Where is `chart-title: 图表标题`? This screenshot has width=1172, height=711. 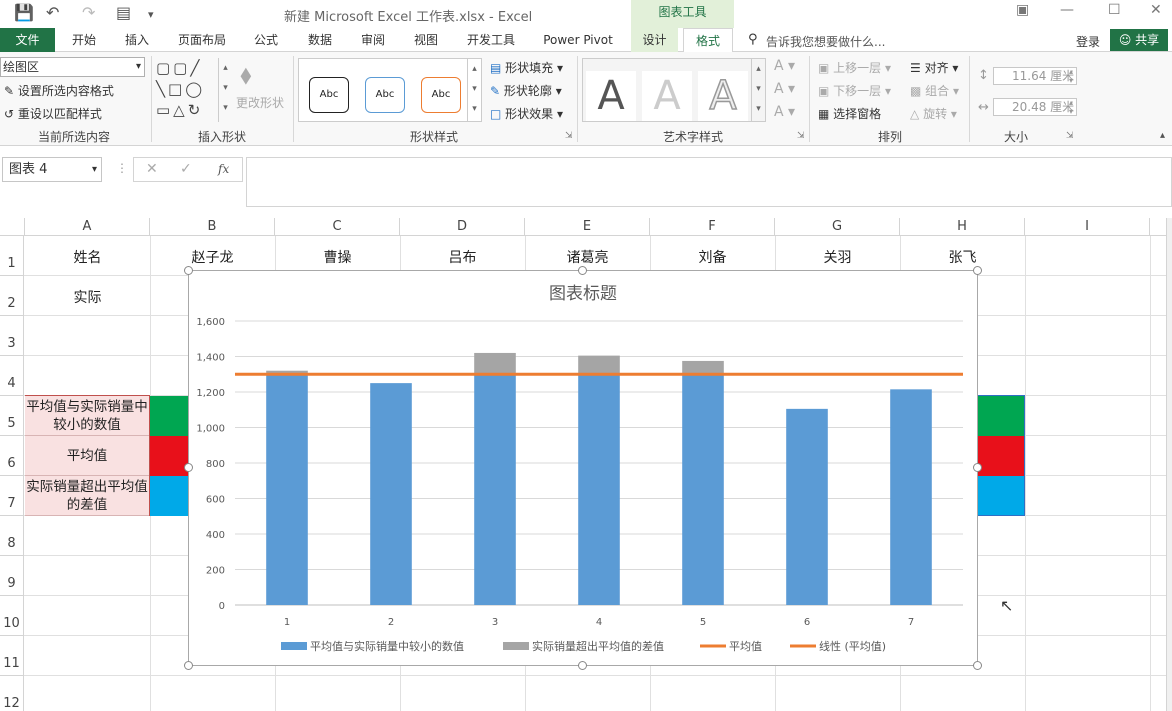 chart-title: 图表标题 is located at coordinates (583, 294).